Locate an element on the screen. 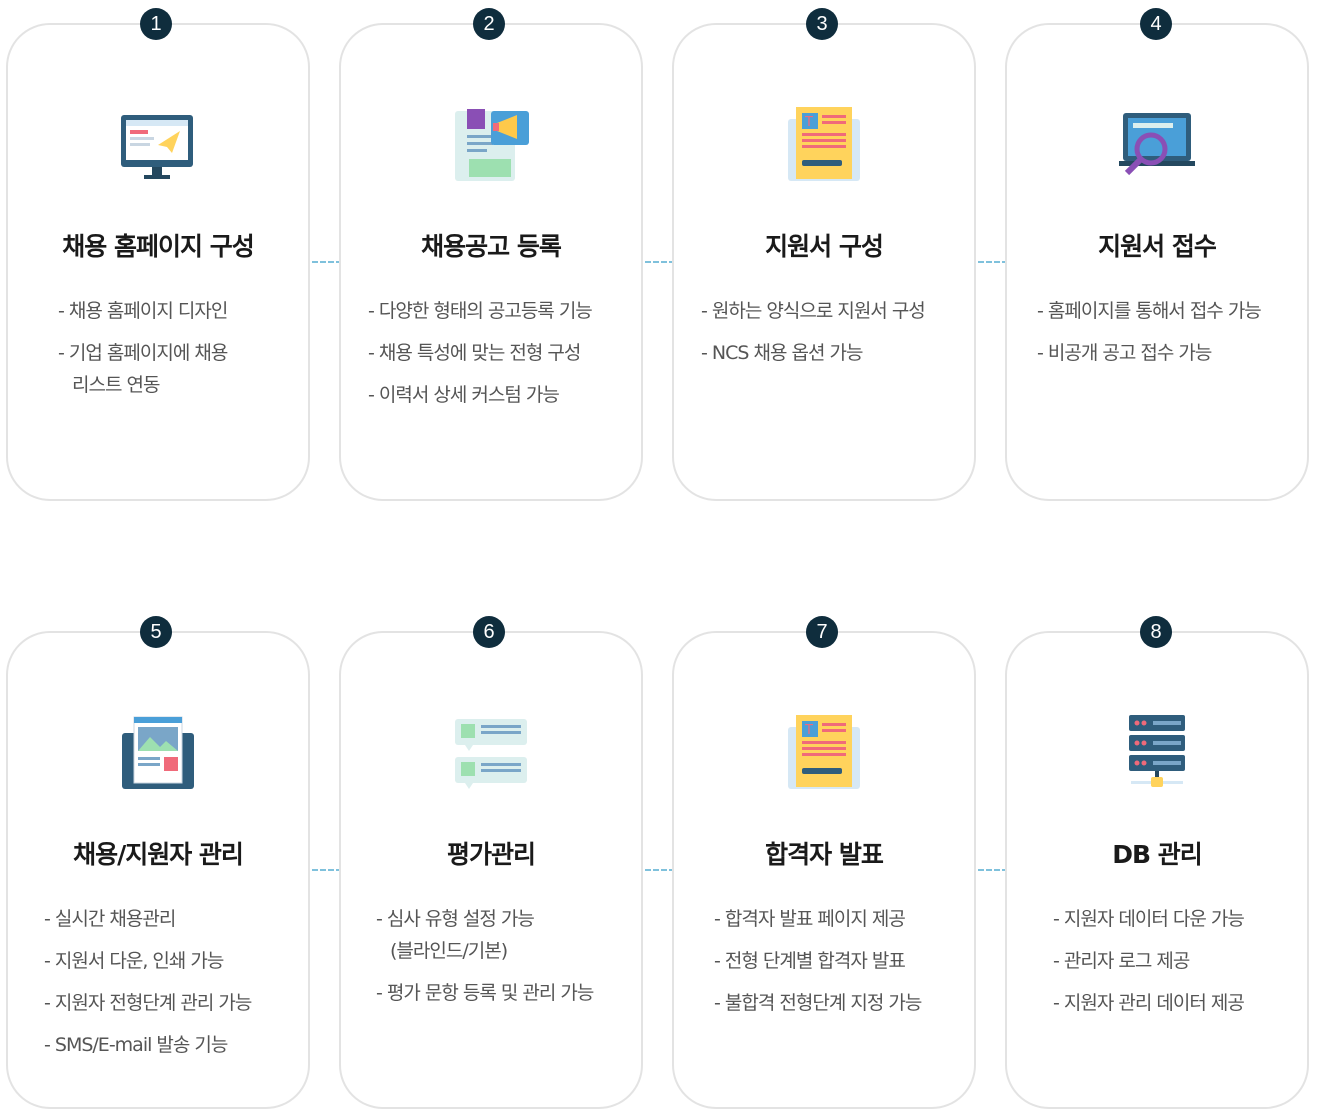  laptop-search-icon is located at coordinates (1157, 145).